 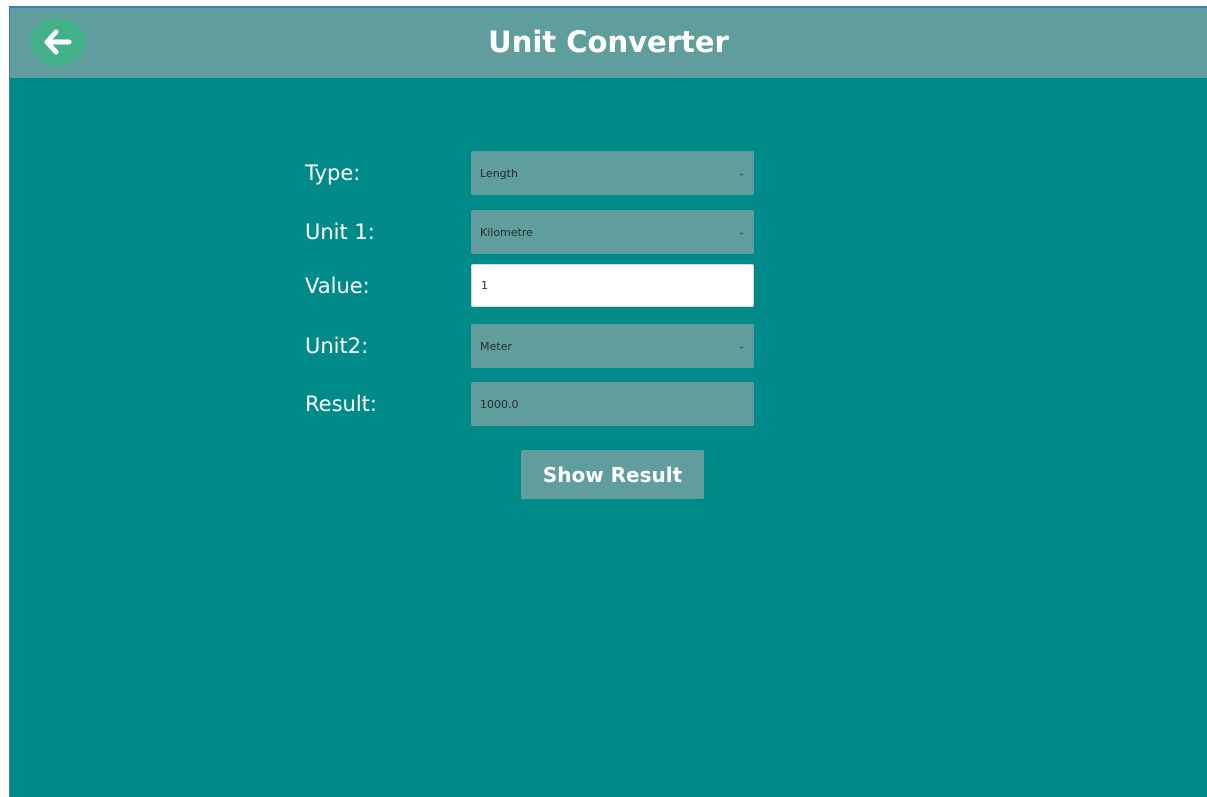 I want to click on page-title: Unit Converter, so click(x=608, y=42).